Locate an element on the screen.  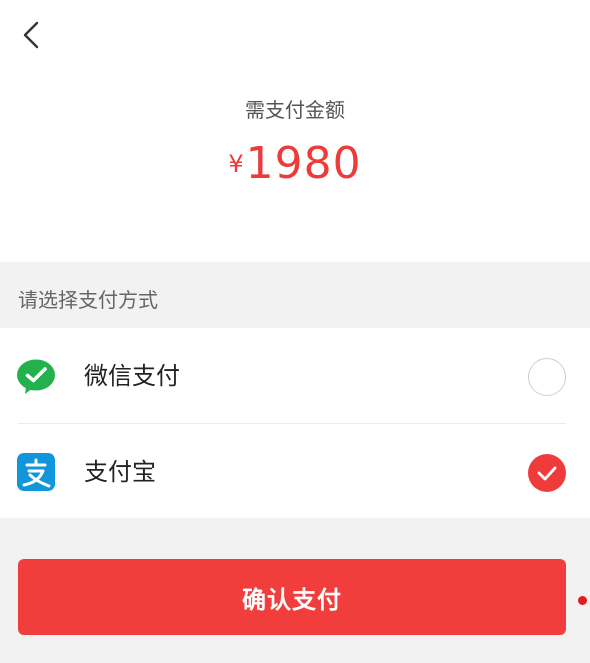
chevron-left-icon is located at coordinates (31, 35).